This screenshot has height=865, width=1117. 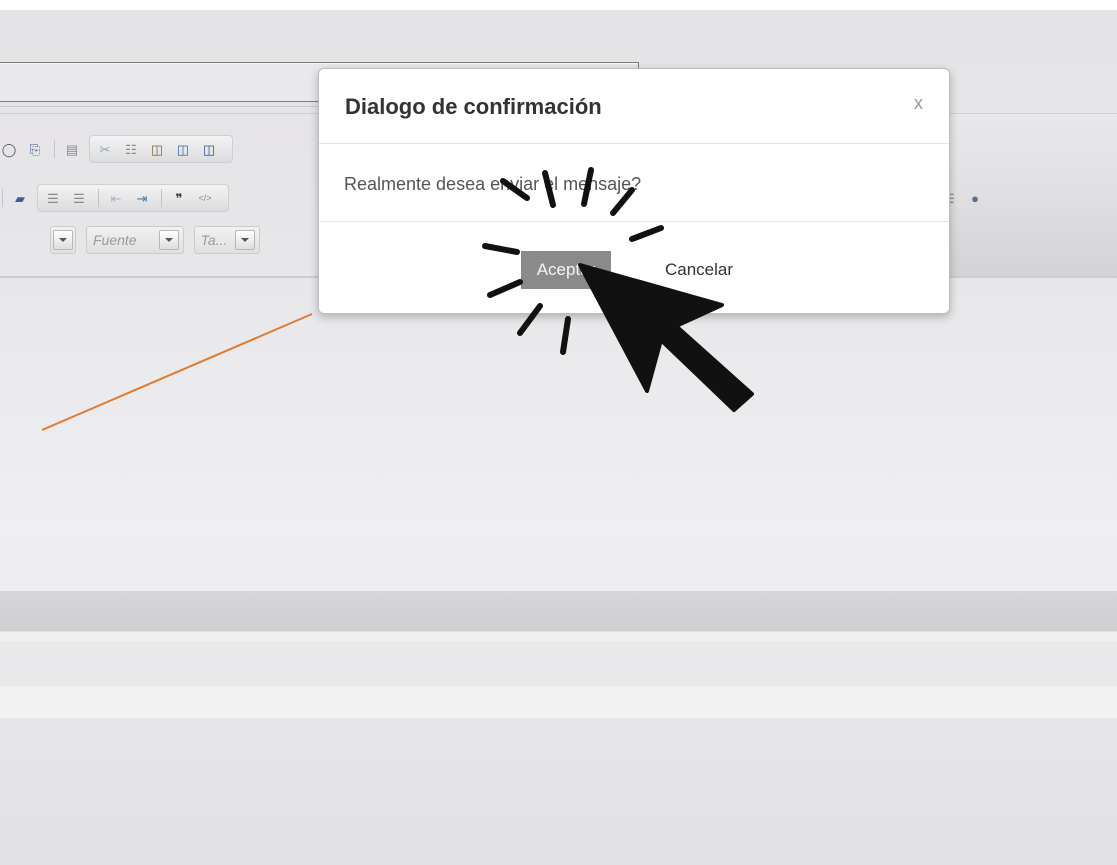 I want to click on globe-icon: ●, so click(x=975, y=198).